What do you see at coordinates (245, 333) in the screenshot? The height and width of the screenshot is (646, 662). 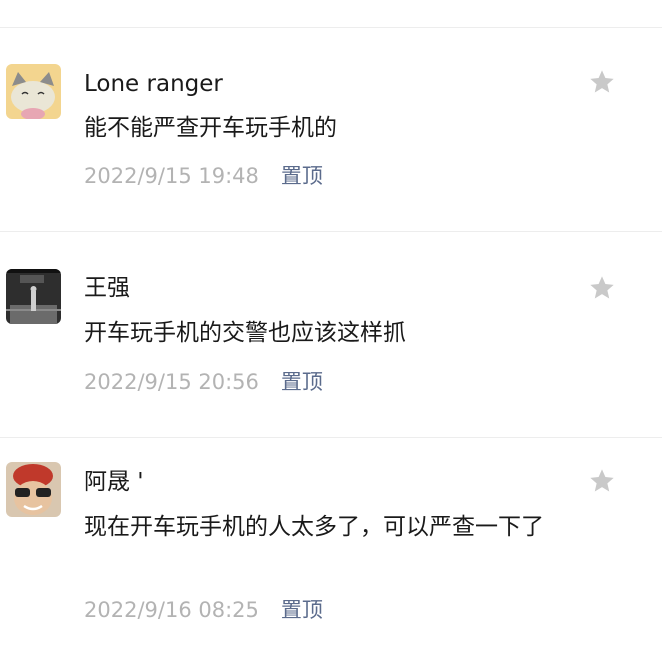 I see `comment-text: 开车玩手机的交警也应该这样抓` at bounding box center [245, 333].